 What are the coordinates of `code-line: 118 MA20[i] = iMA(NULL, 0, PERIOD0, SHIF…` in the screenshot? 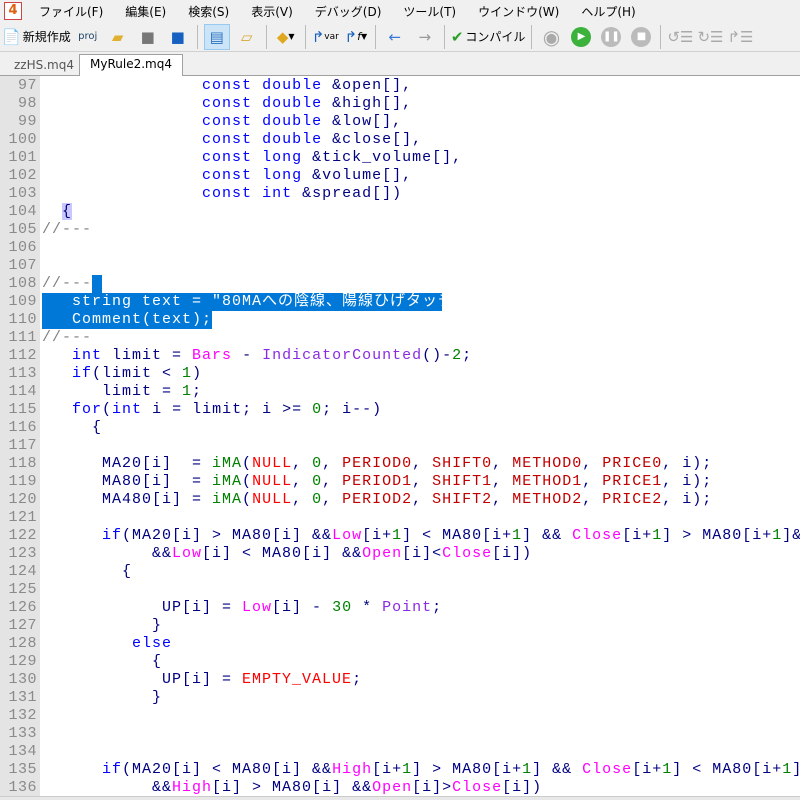 It's located at (400, 464).